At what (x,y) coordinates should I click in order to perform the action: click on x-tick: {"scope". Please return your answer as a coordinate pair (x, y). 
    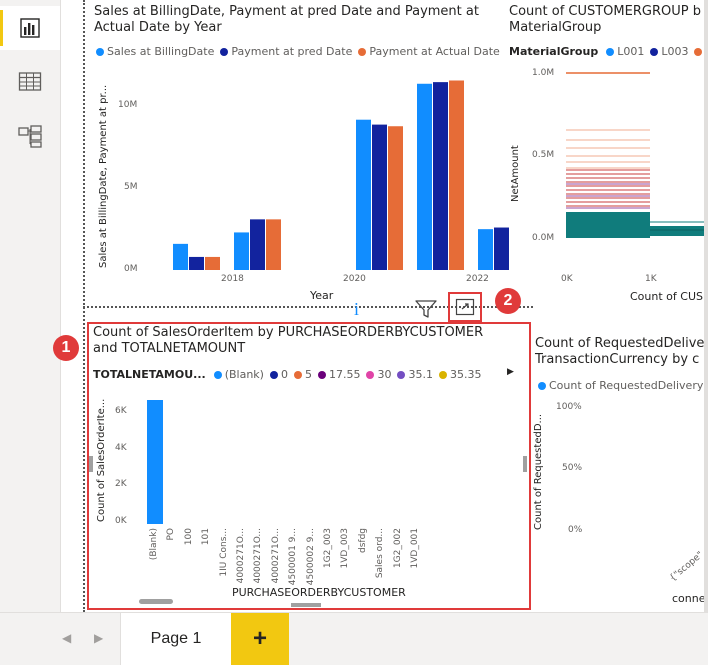
    Looking at the image, I should click on (687, 567).